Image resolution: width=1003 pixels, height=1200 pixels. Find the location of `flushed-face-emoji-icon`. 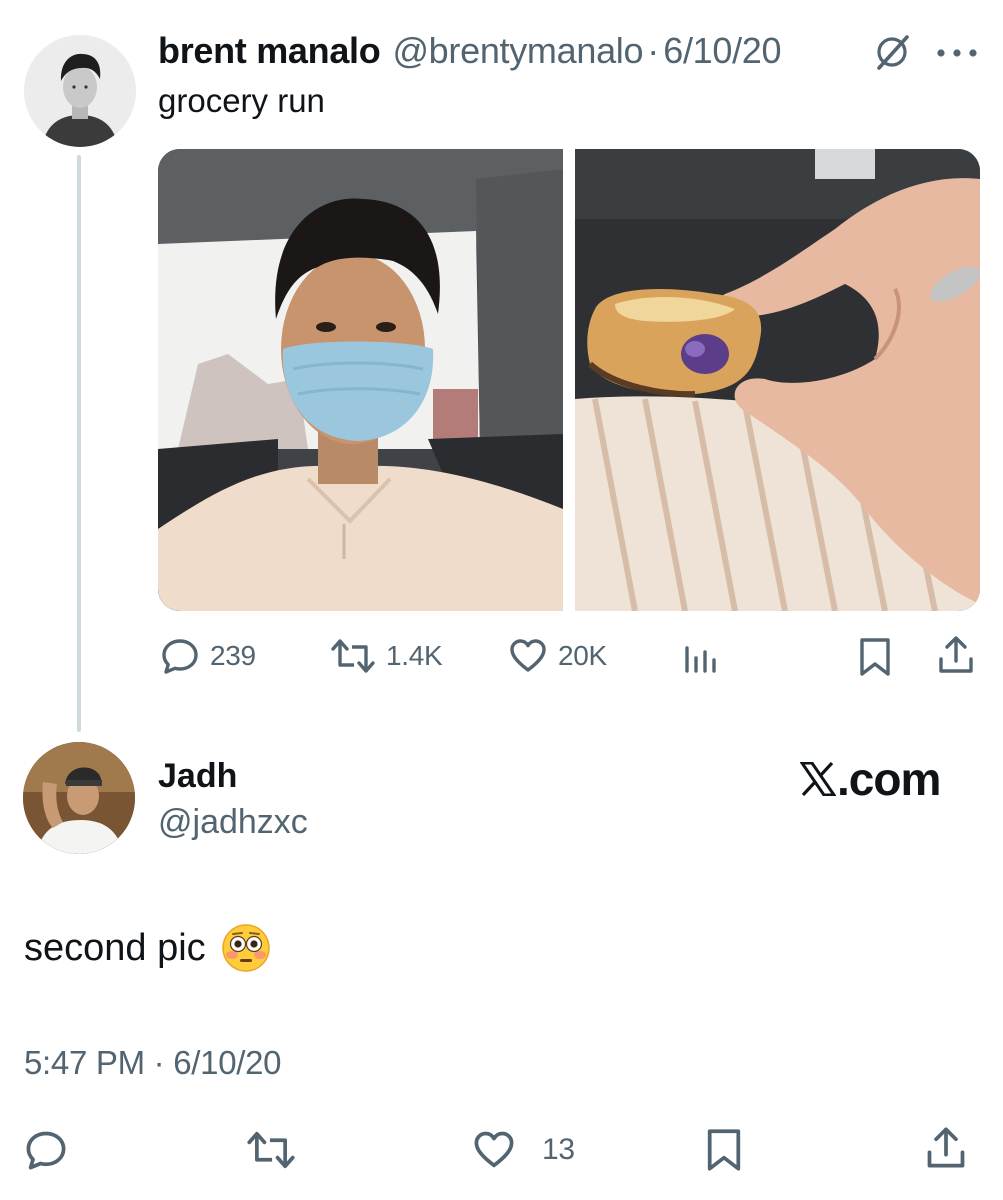

flushed-face-emoji-icon is located at coordinates (245, 948).